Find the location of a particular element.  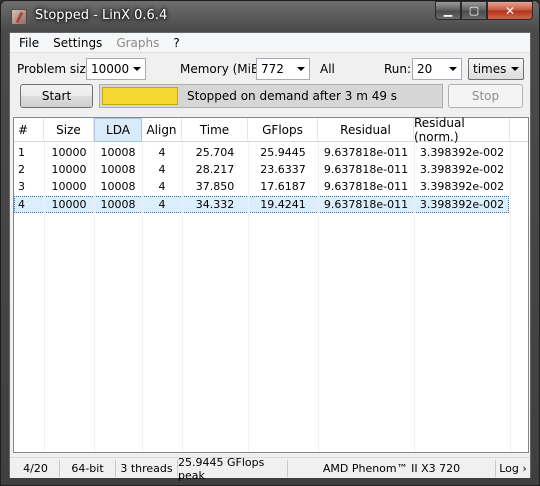

menu-bar: File Settings Graphs ? is located at coordinates (270, 43).